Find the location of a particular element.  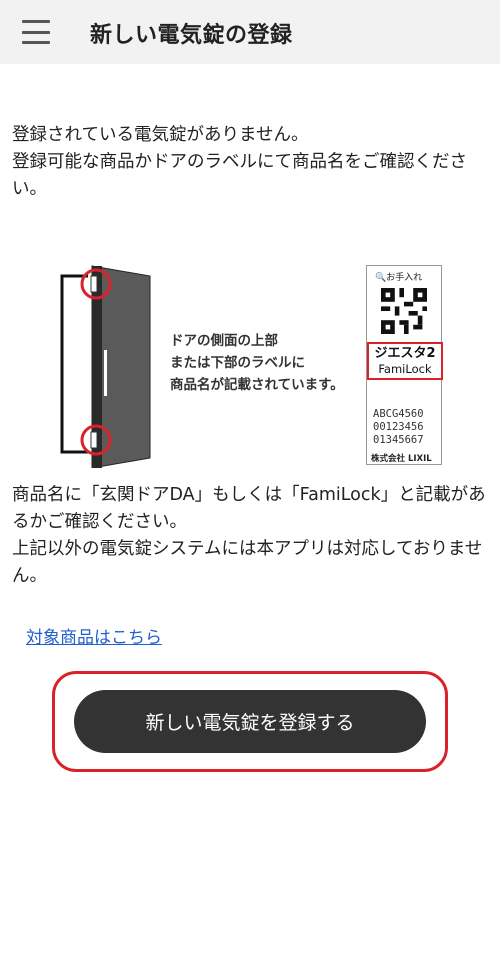

door-caption: ドアの側面の上部 または下部のラベルに 商品名が記載されています。 is located at coordinates (257, 363).